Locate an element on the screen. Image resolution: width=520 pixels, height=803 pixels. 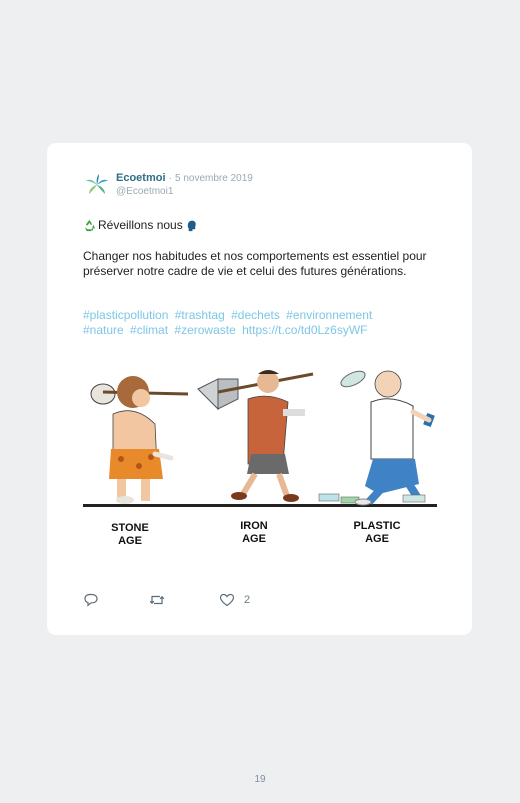
reply-button is located at coordinates (91, 600).